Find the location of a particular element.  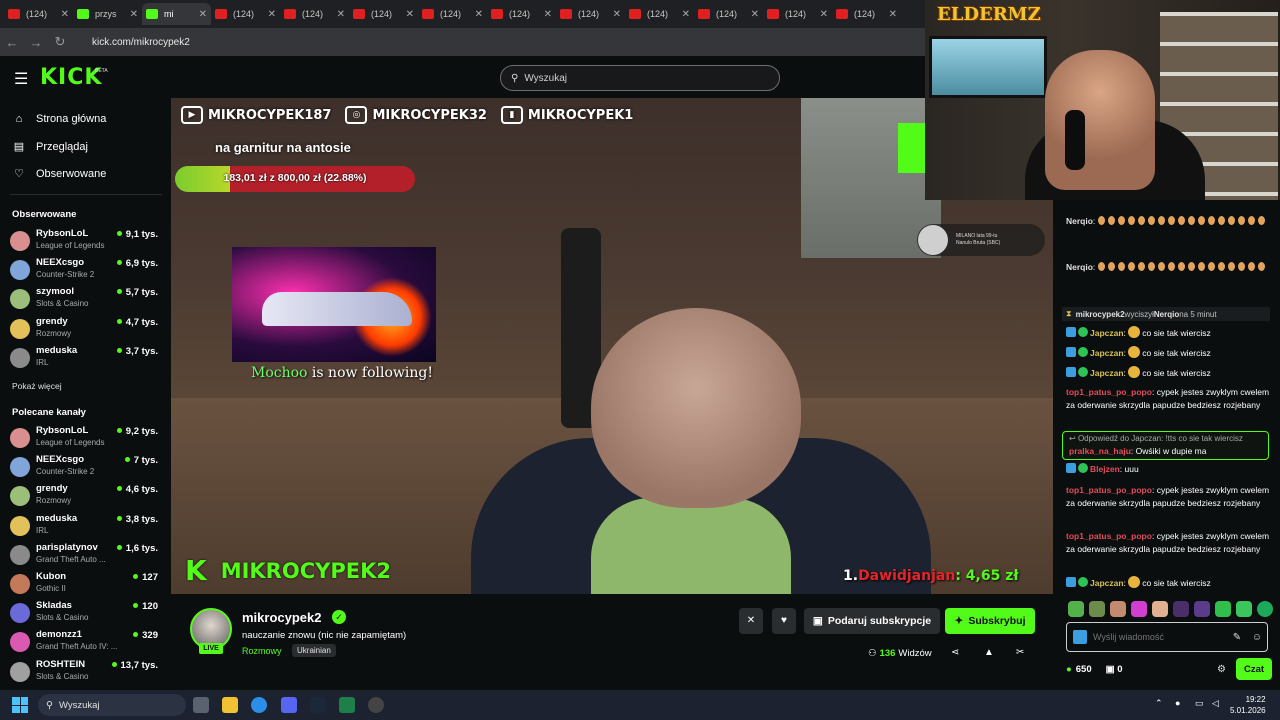

mod-user: mikrocypek2 is located at coordinates (1100, 314).